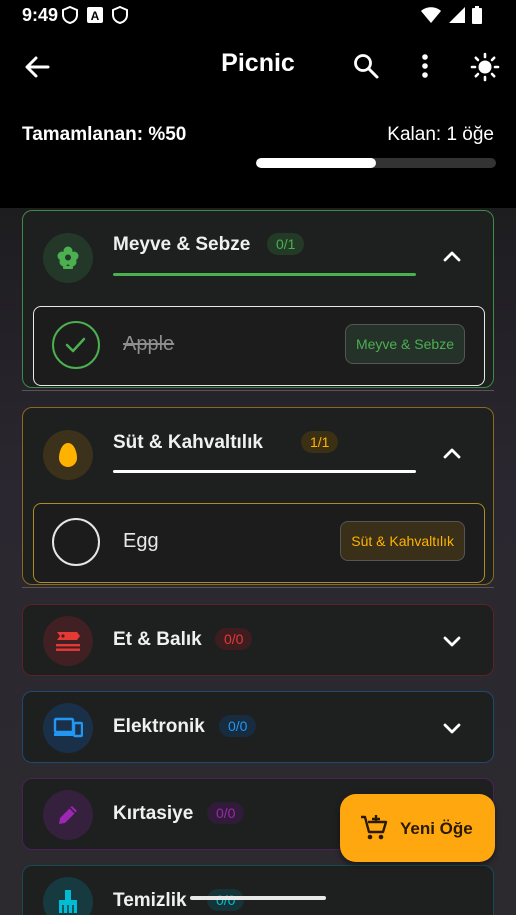 The height and width of the screenshot is (915, 516). I want to click on app-bar: Picnic, so click(258, 66).